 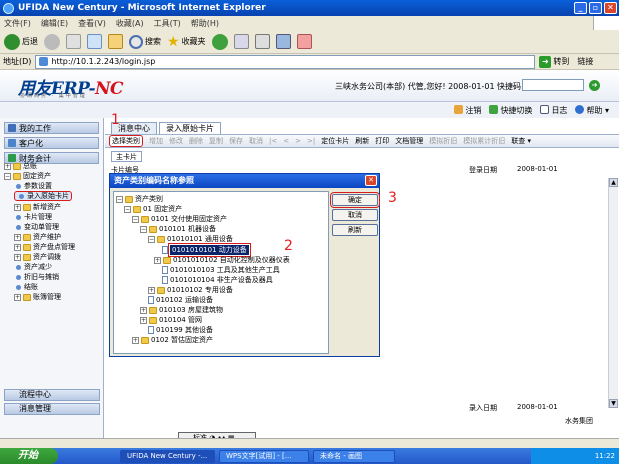 What do you see at coordinates (73, 41) in the screenshot?
I see `stop-icon` at bounding box center [73, 41].